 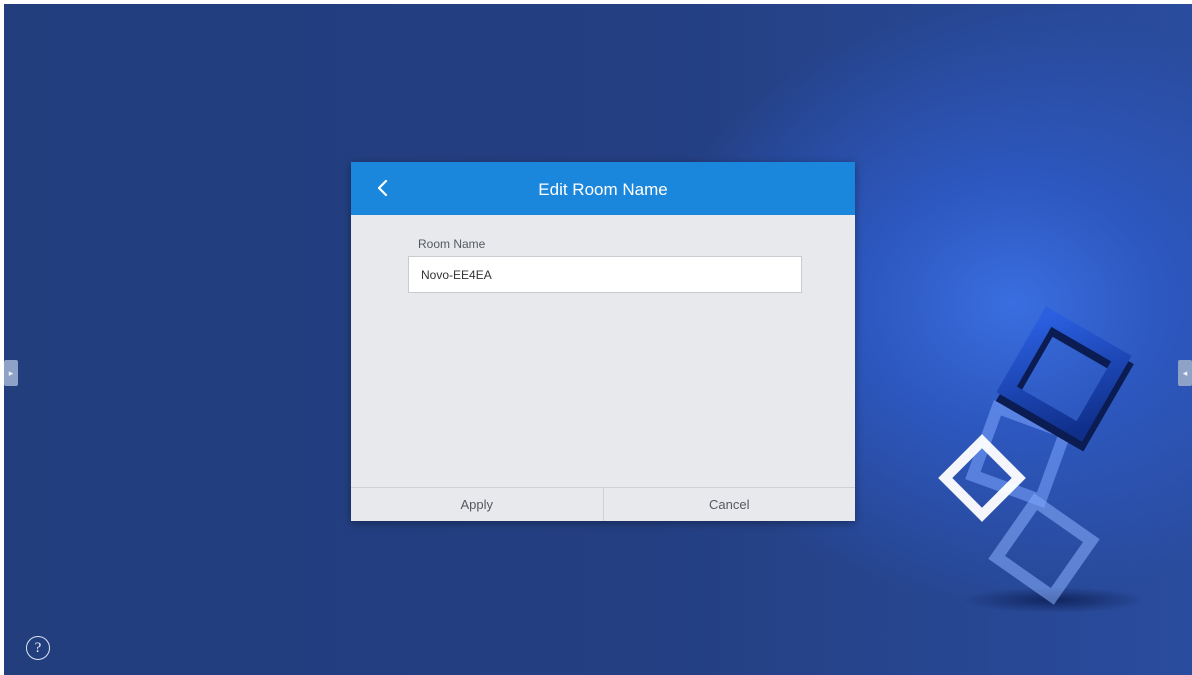 What do you see at coordinates (729, 504) in the screenshot?
I see `cancel-button: Cancel` at bounding box center [729, 504].